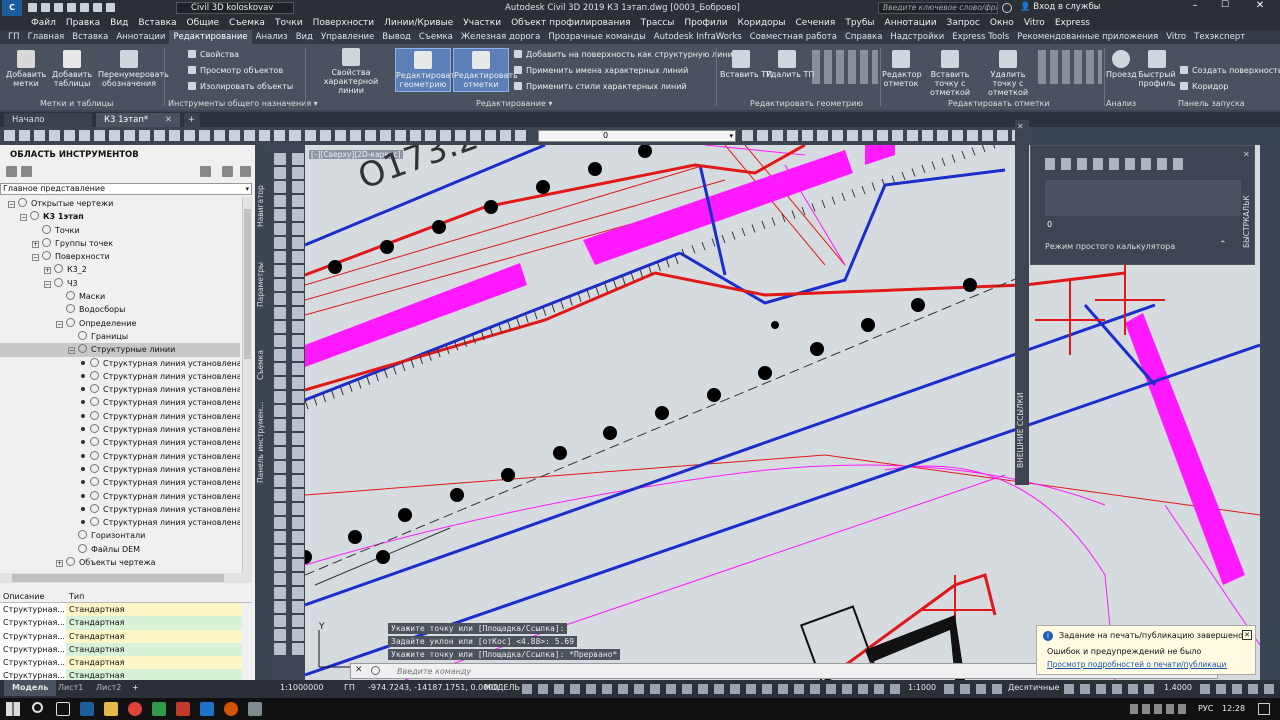 The height and width of the screenshot is (720, 1280). I want to click on geometry-tools-grid, so click(845, 67).